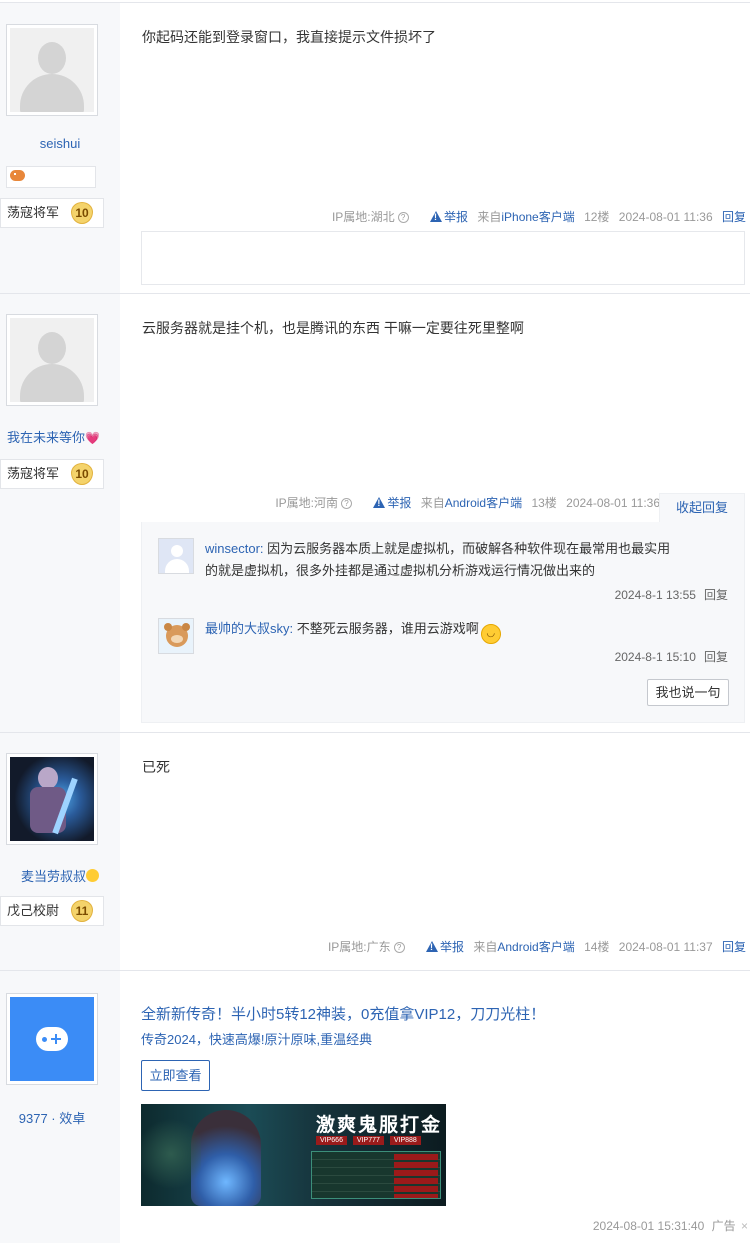 The width and height of the screenshot is (750, 1243). I want to click on user-badges, so click(51, 177).